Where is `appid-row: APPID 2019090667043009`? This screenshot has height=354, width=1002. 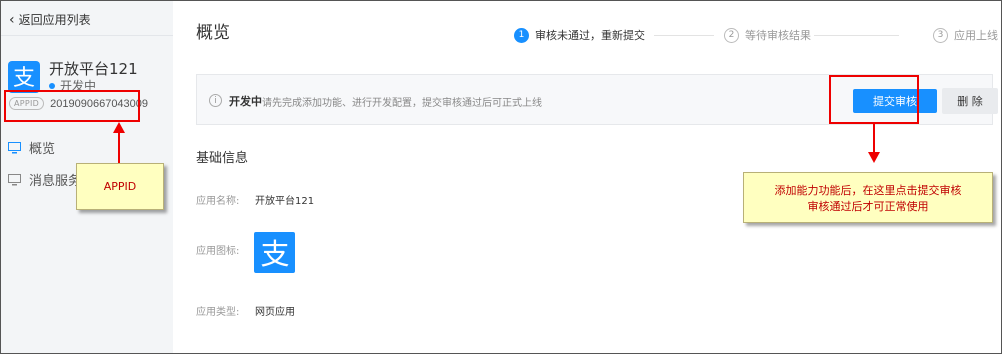 appid-row: APPID 2019090667043009 is located at coordinates (78, 103).